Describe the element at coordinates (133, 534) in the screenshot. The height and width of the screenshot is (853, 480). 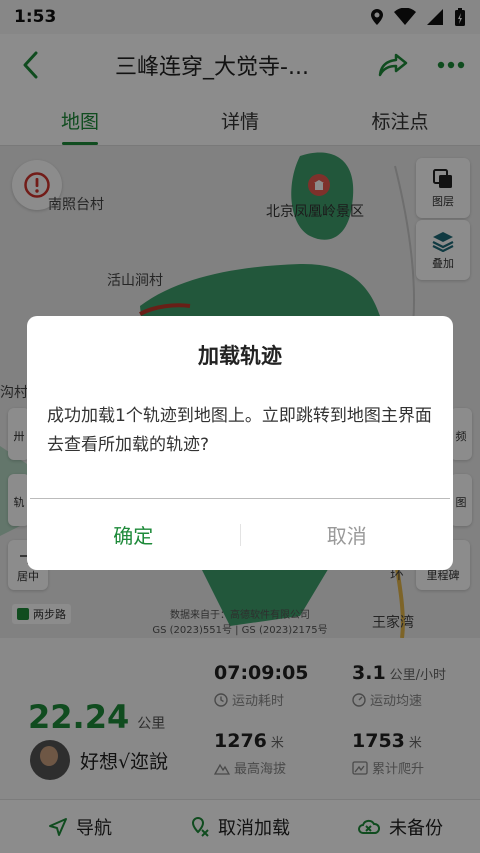
I see `confirm-button: 确定` at that location.